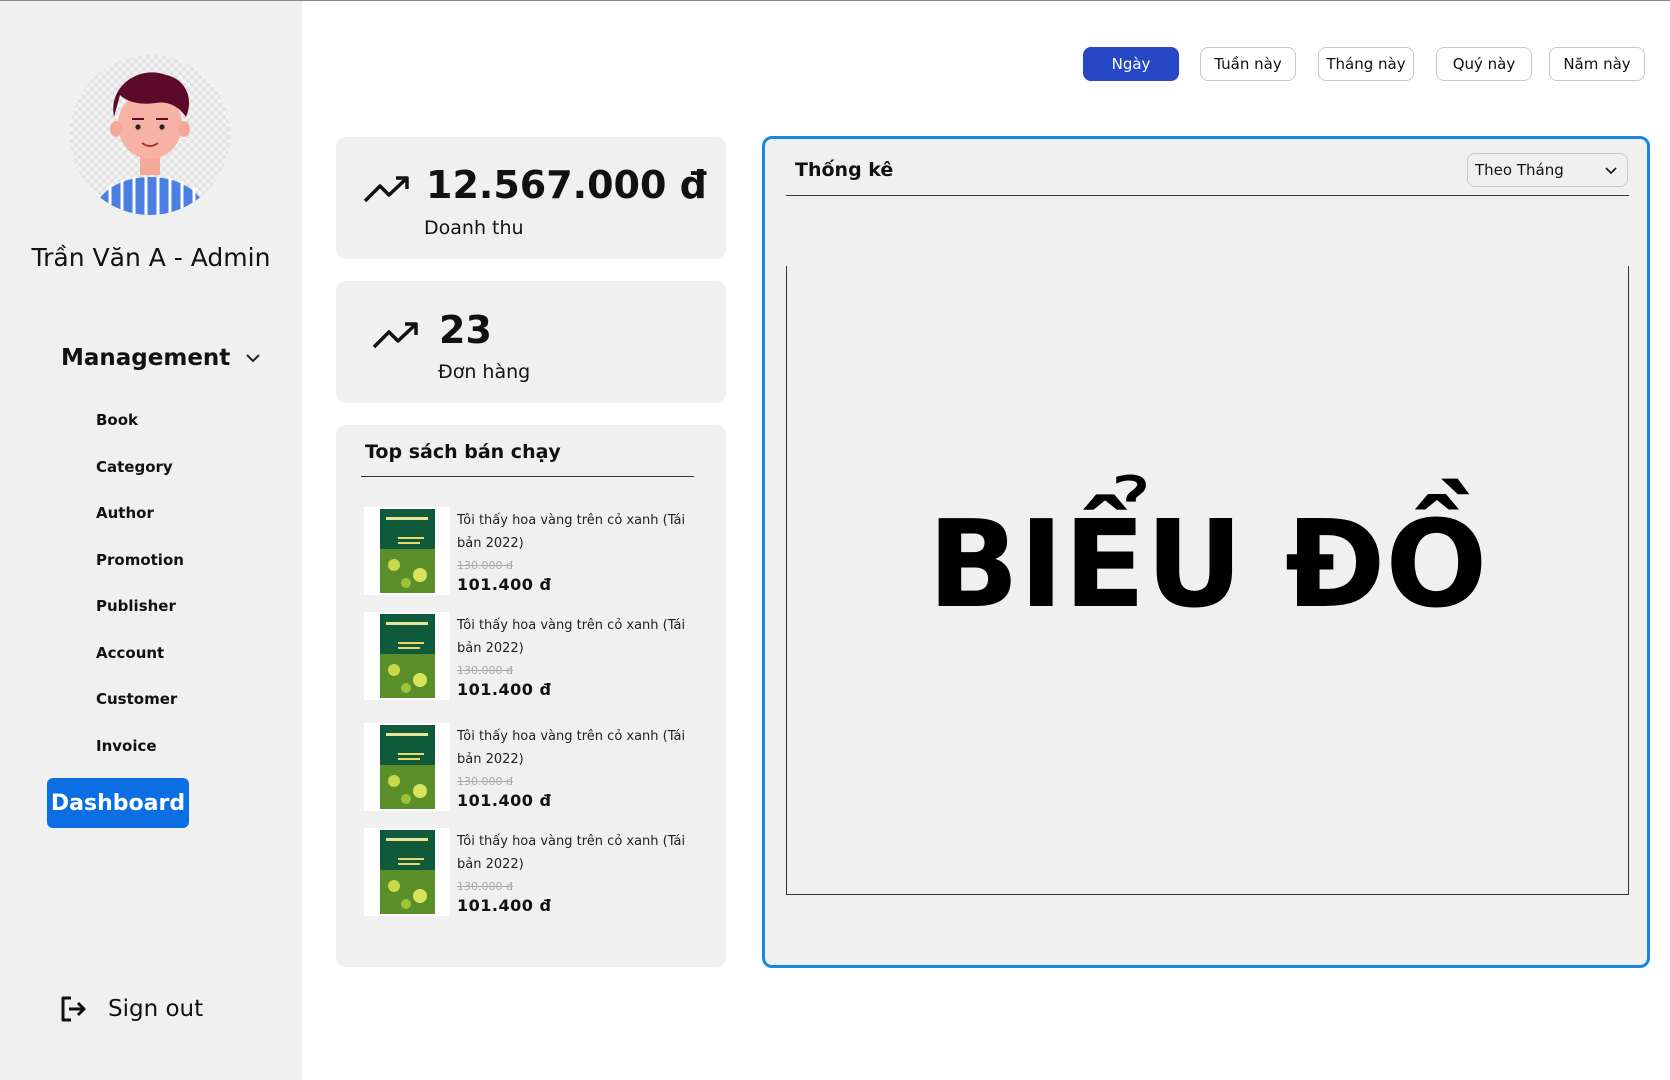 The image size is (1670, 1080). What do you see at coordinates (463, 452) in the screenshot?
I see `top-books-title: Top sách bán chạy` at bounding box center [463, 452].